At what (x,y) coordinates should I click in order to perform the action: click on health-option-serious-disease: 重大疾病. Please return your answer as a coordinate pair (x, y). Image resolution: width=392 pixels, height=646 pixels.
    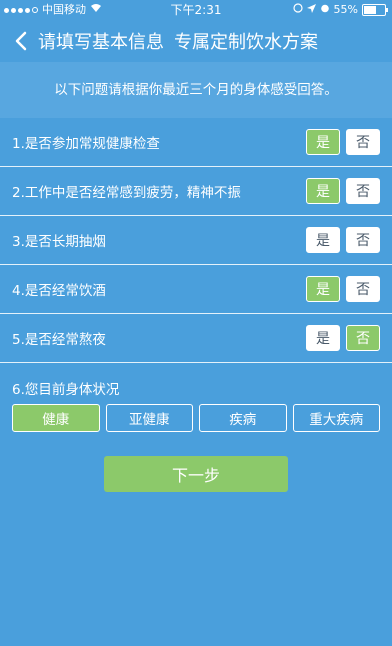
    Looking at the image, I should click on (336, 418).